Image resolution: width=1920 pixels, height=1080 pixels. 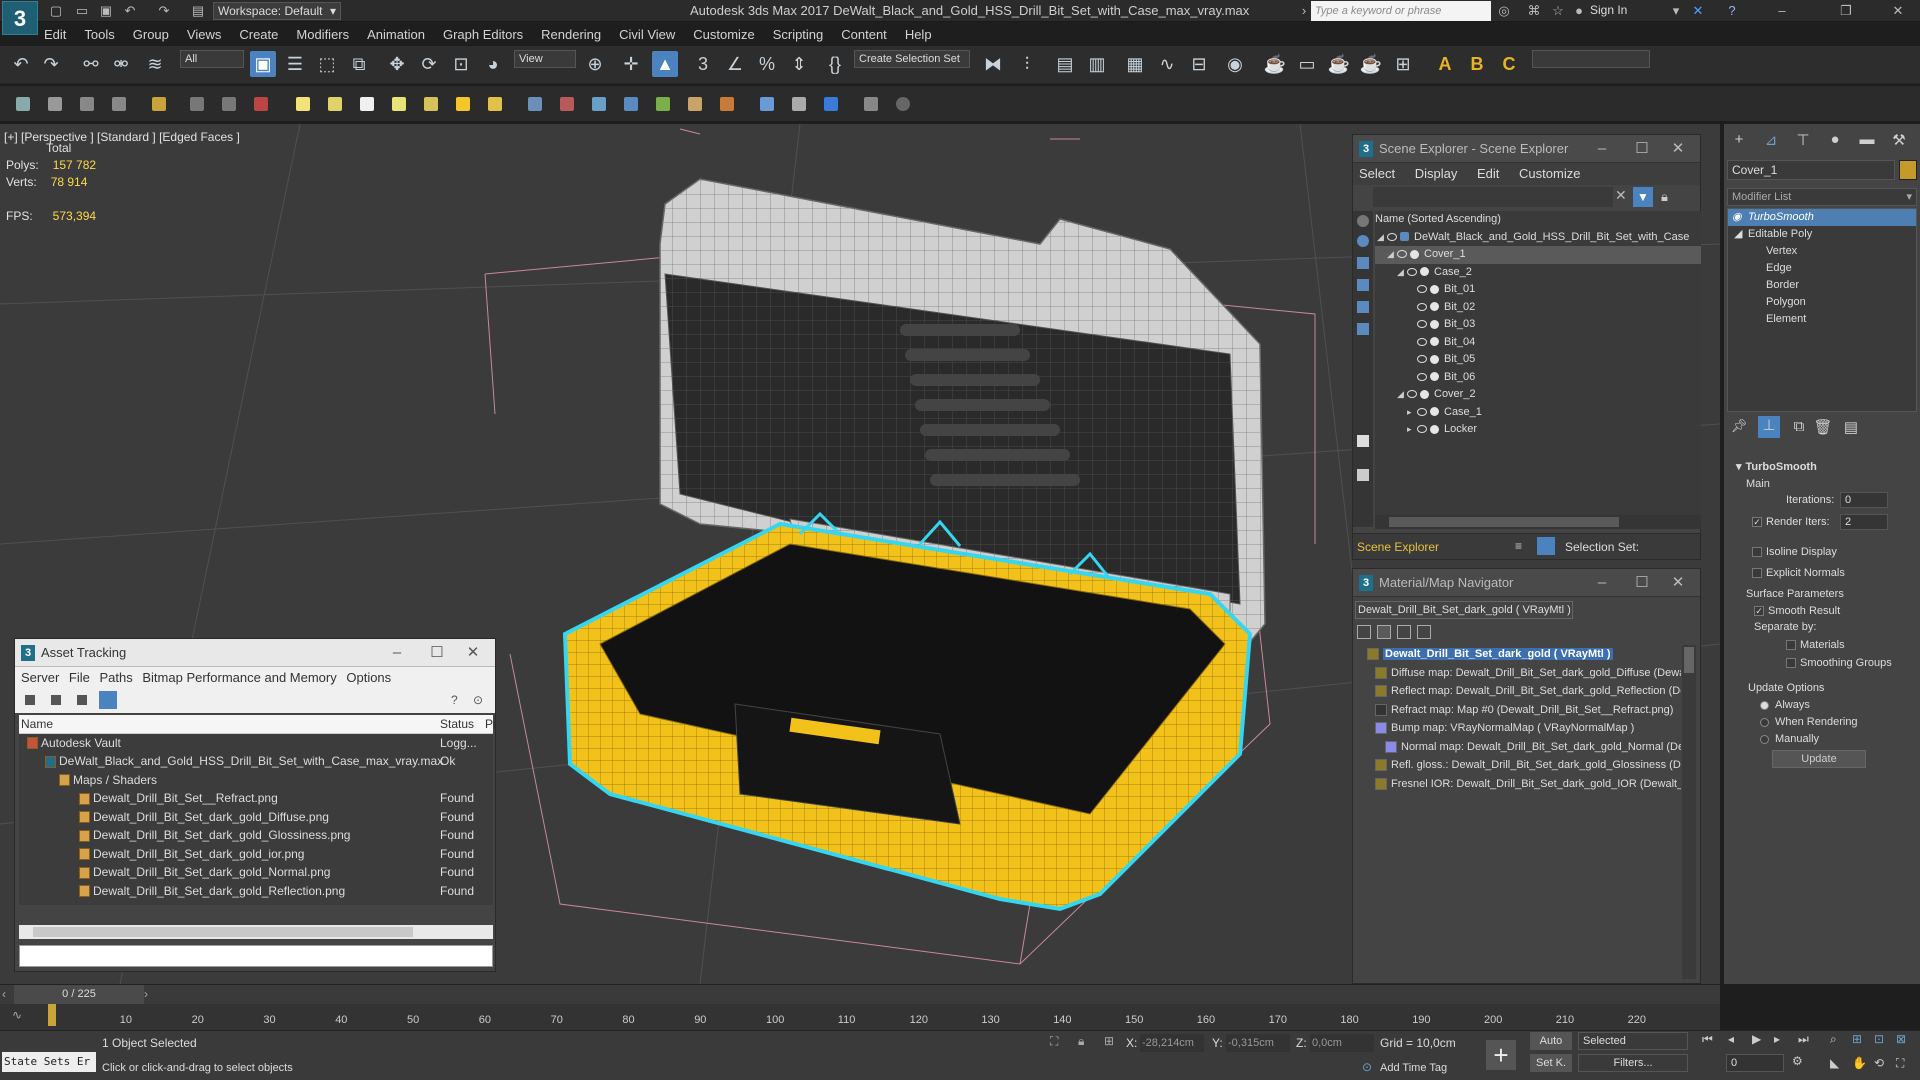 What do you see at coordinates (1363, 285) in the screenshot?
I see `display-lights-icon` at bounding box center [1363, 285].